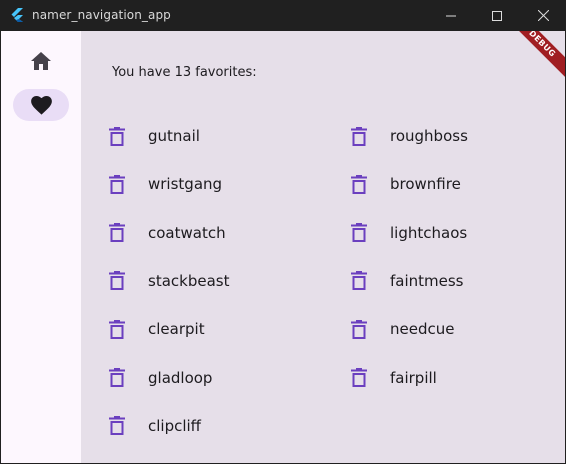 Image resolution: width=566 pixels, height=464 pixels. I want to click on favorite-word: gladloop, so click(180, 377).